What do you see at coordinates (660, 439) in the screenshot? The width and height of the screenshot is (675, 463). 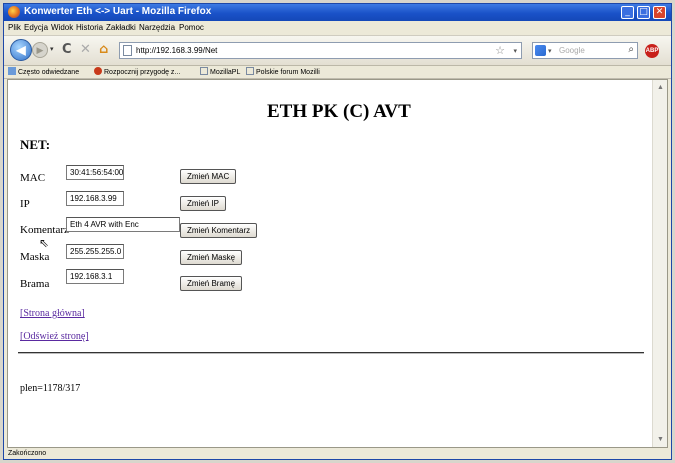 I see `scroll-down-icon: ▼` at bounding box center [660, 439].